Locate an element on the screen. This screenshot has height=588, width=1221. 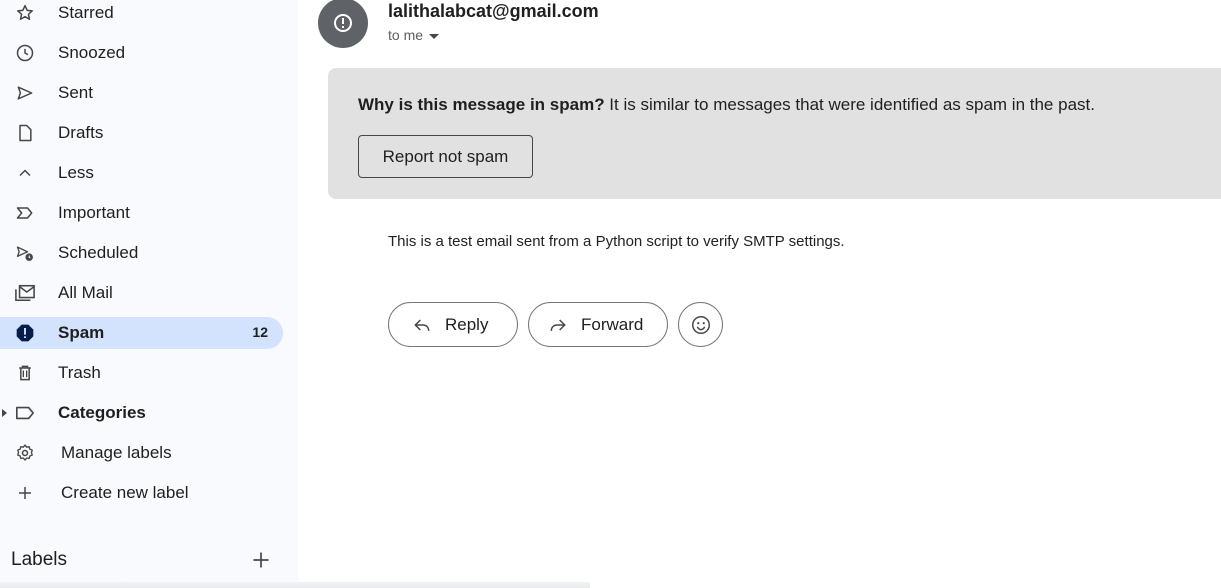
sidebar-item-all-mail: All Mail is located at coordinates (141, 293).